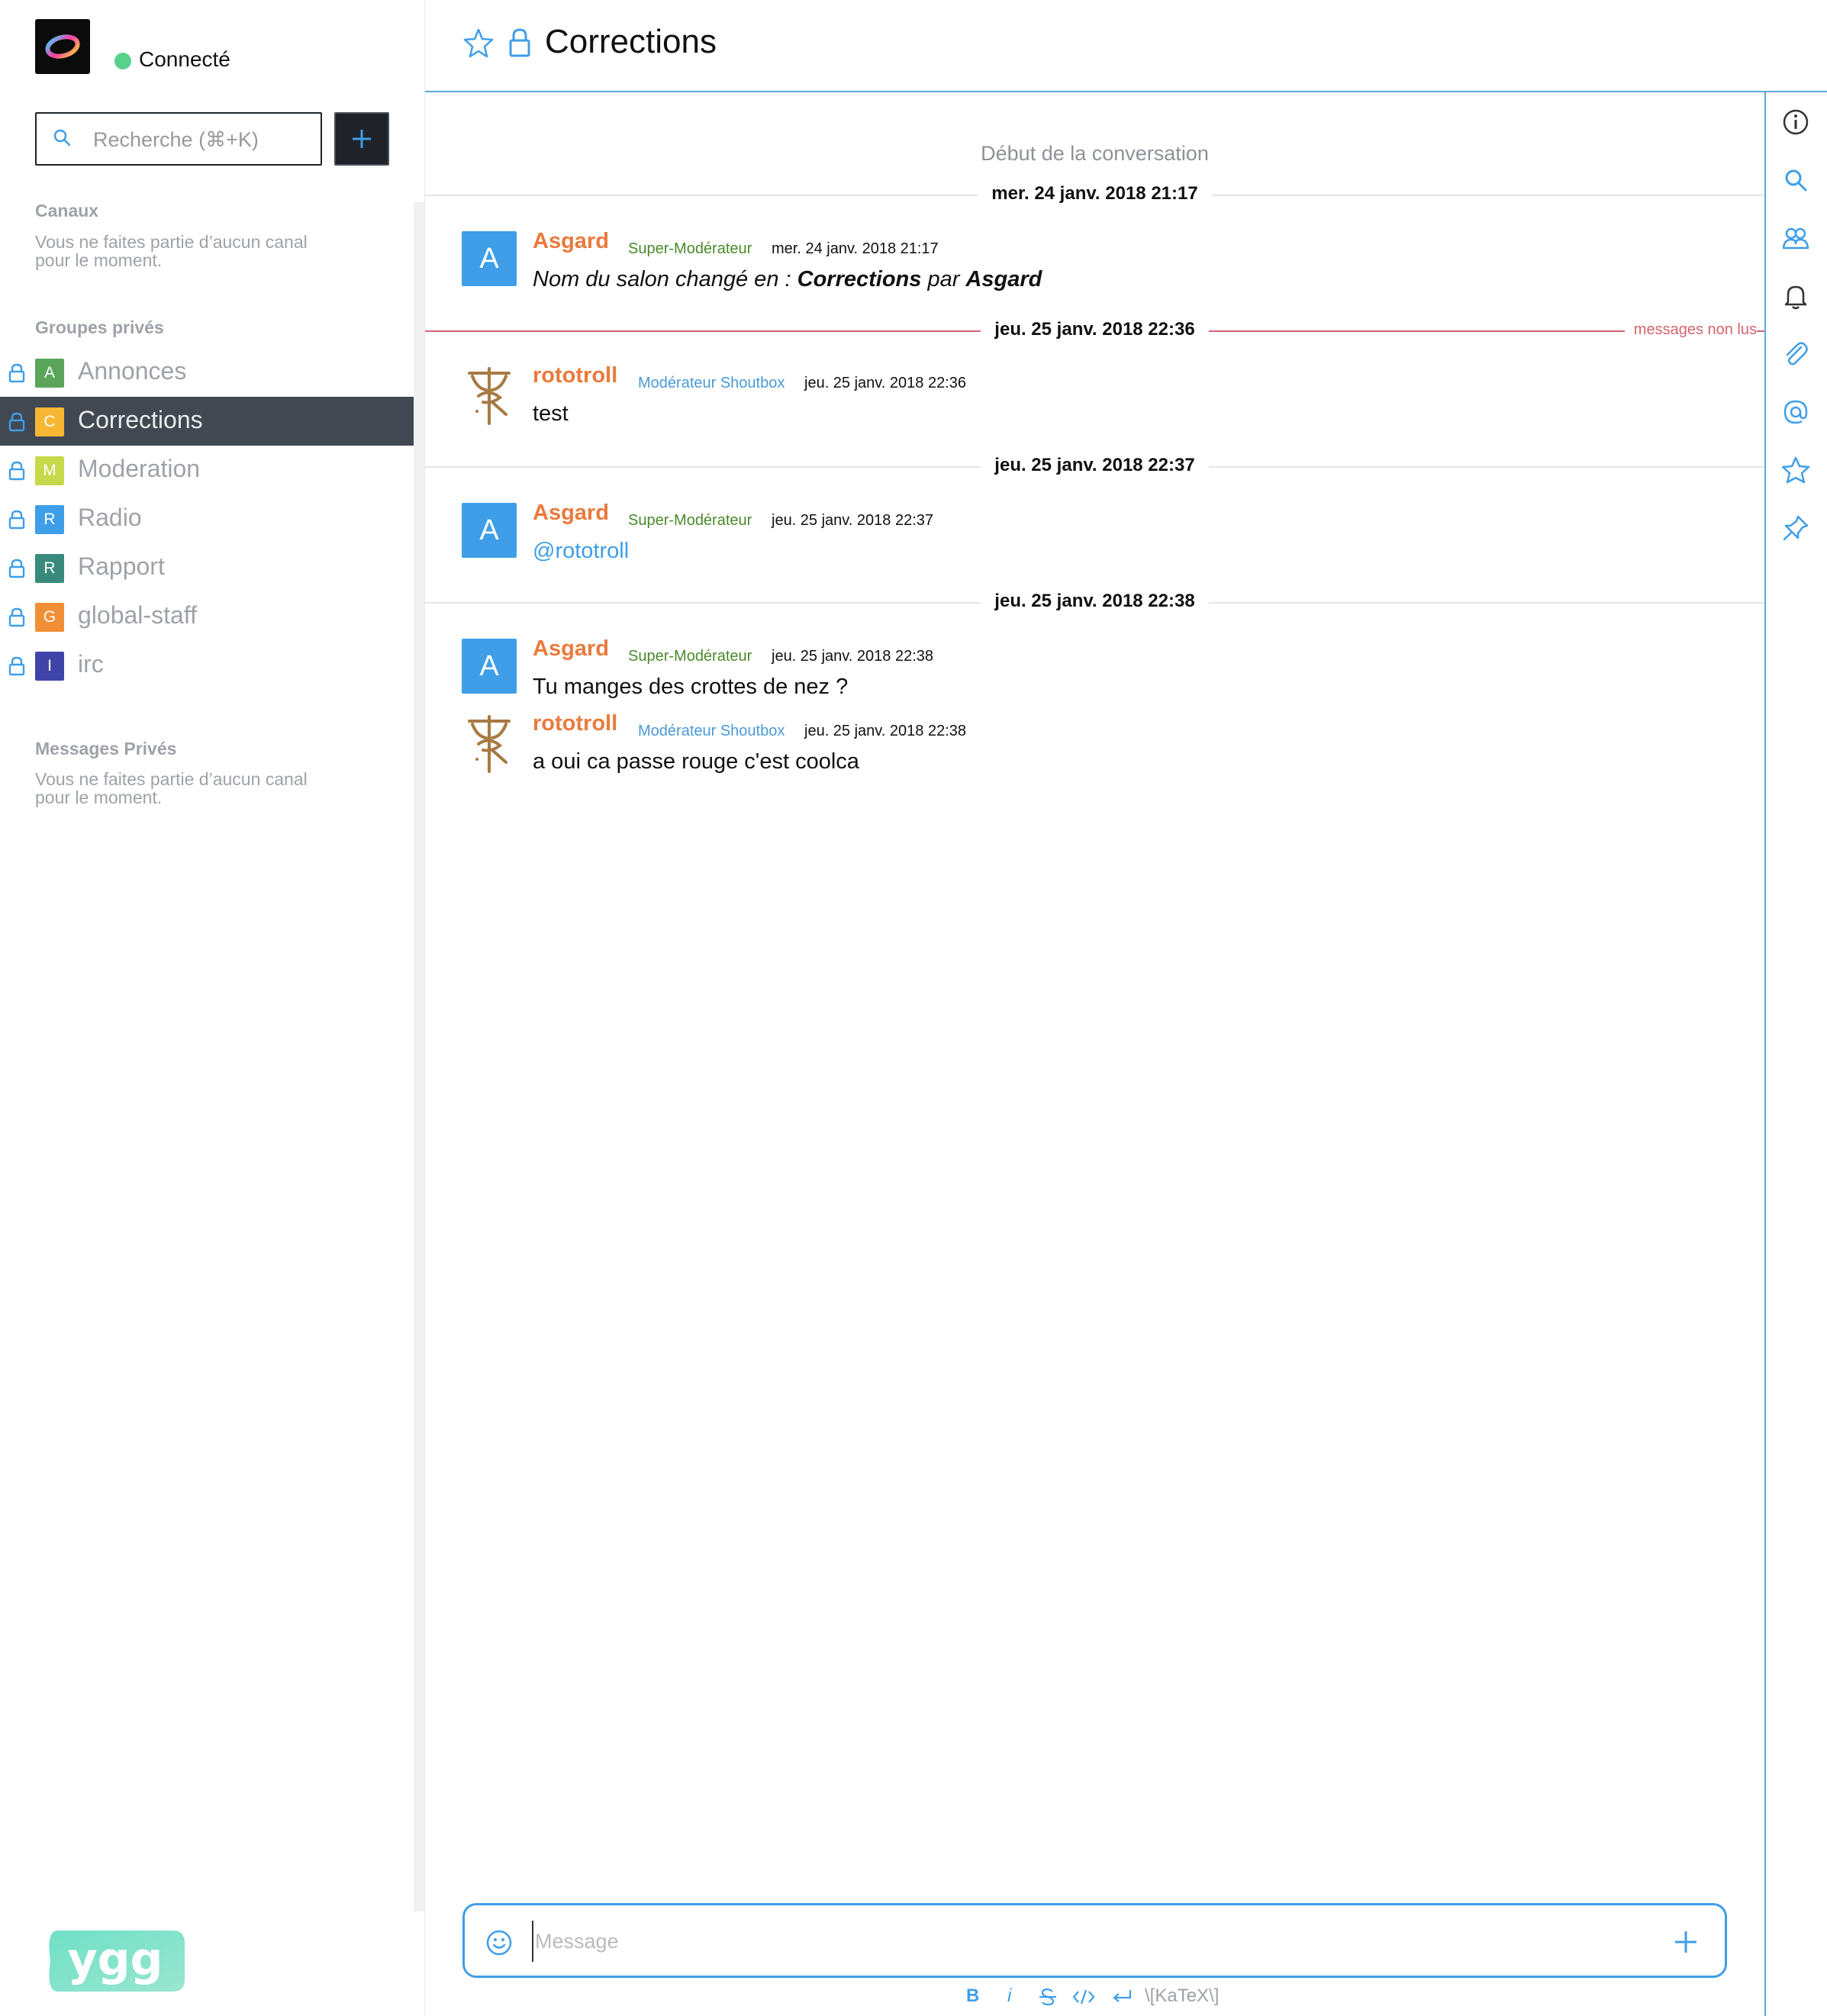 The width and height of the screenshot is (1827, 2016). Describe the element at coordinates (419, 1056) in the screenshot. I see `sidebar-scrollbar` at that location.